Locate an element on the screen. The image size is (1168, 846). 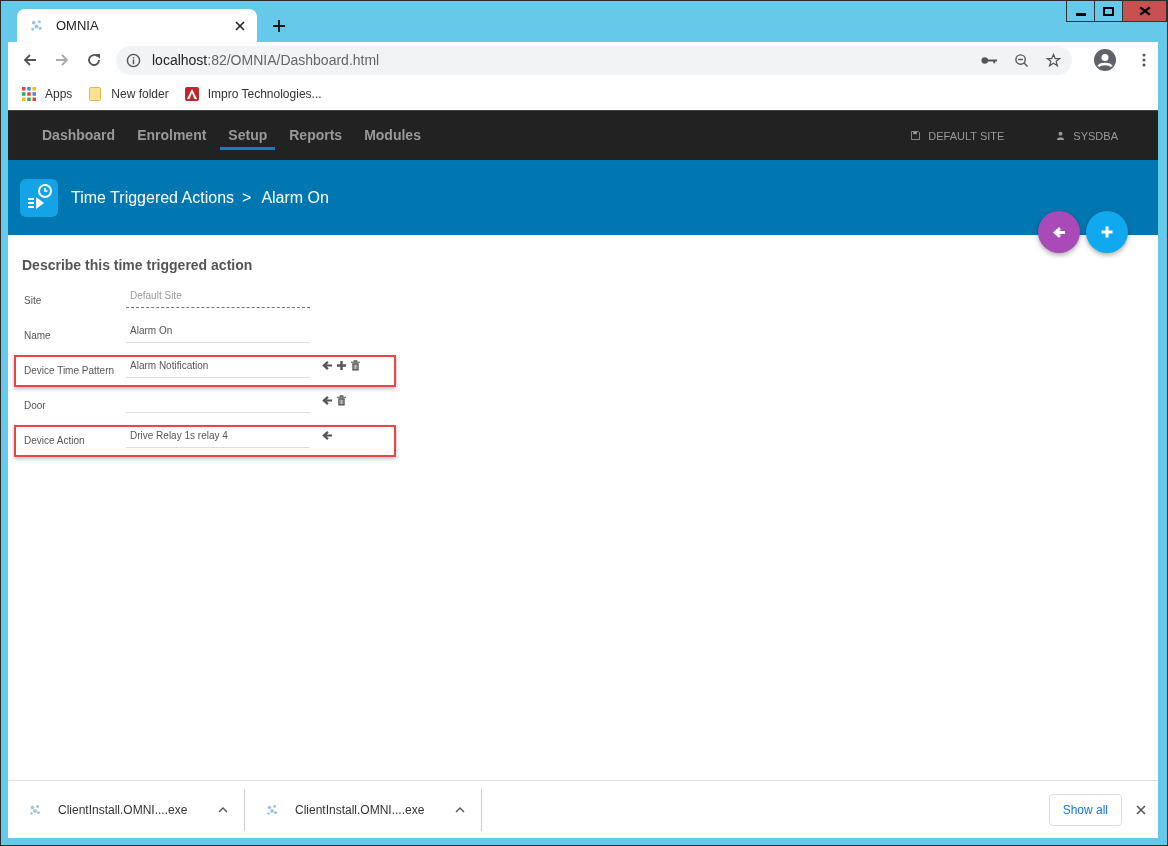
info-icon is located at coordinates (133, 60).